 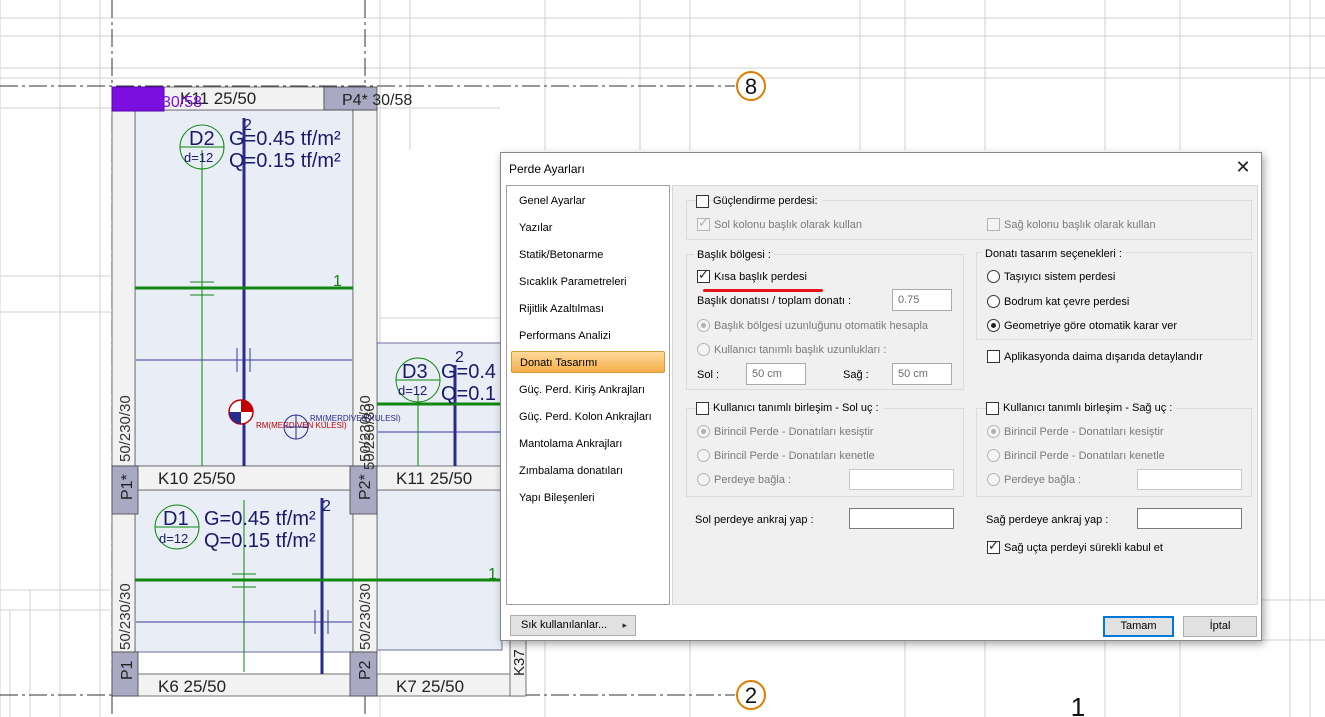 What do you see at coordinates (1084, 432) in the screenshot?
I see `right-joint-opt1-label: Birincil Perde - Donatıları kesiştir` at bounding box center [1084, 432].